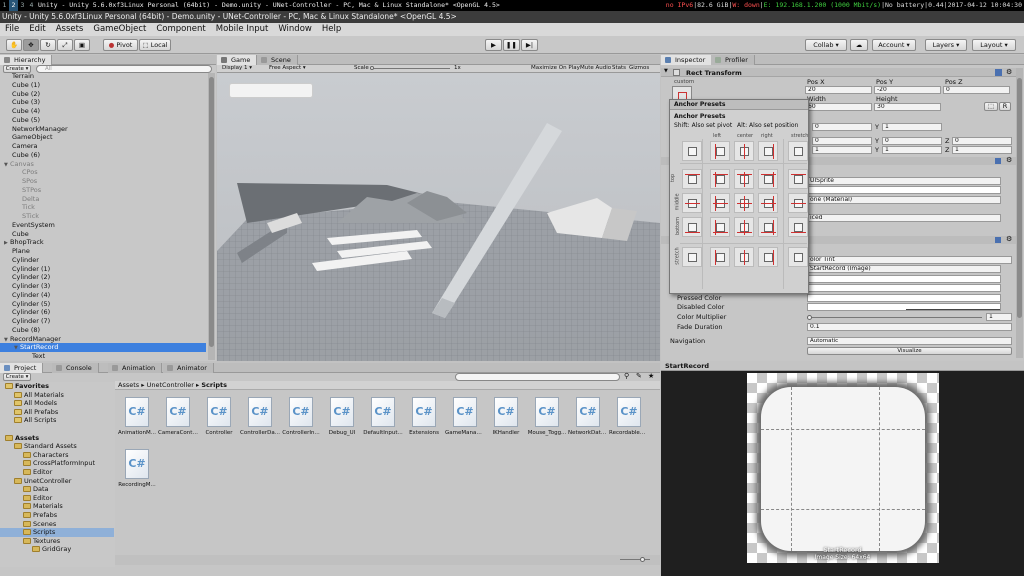 The height and width of the screenshot is (576, 1024). What do you see at coordinates (17, 377) in the screenshot?
I see `project-create-button: Create ▾` at bounding box center [17, 377].